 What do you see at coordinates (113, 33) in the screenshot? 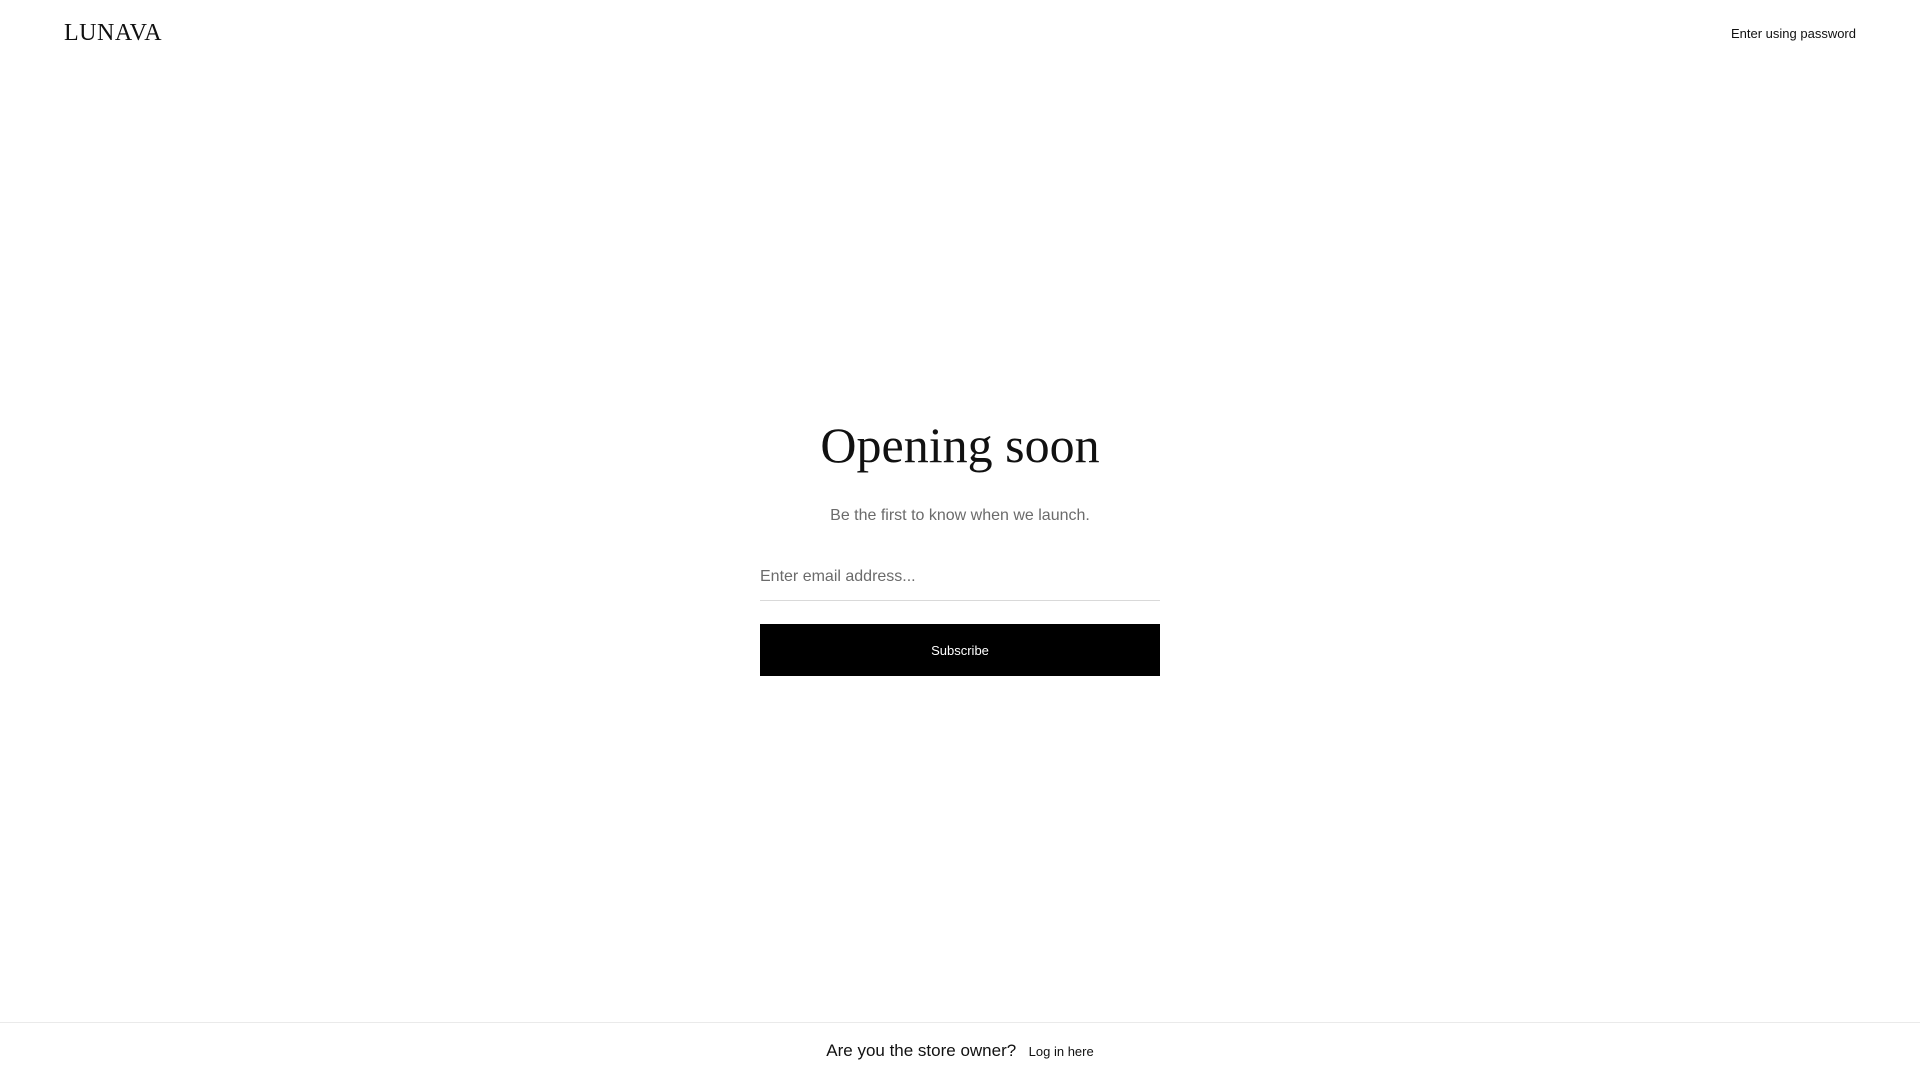
I see `store-logo: LUNAVA` at bounding box center [113, 33].